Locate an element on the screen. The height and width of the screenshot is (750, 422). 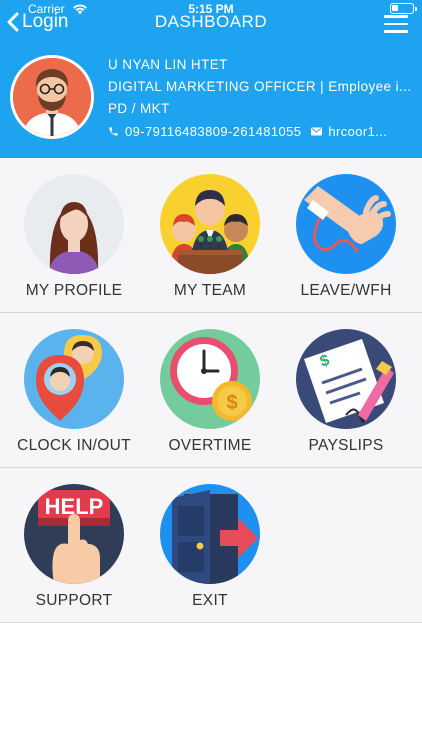
tile-overtime: $ OVERTIME is located at coordinates (210, 390).